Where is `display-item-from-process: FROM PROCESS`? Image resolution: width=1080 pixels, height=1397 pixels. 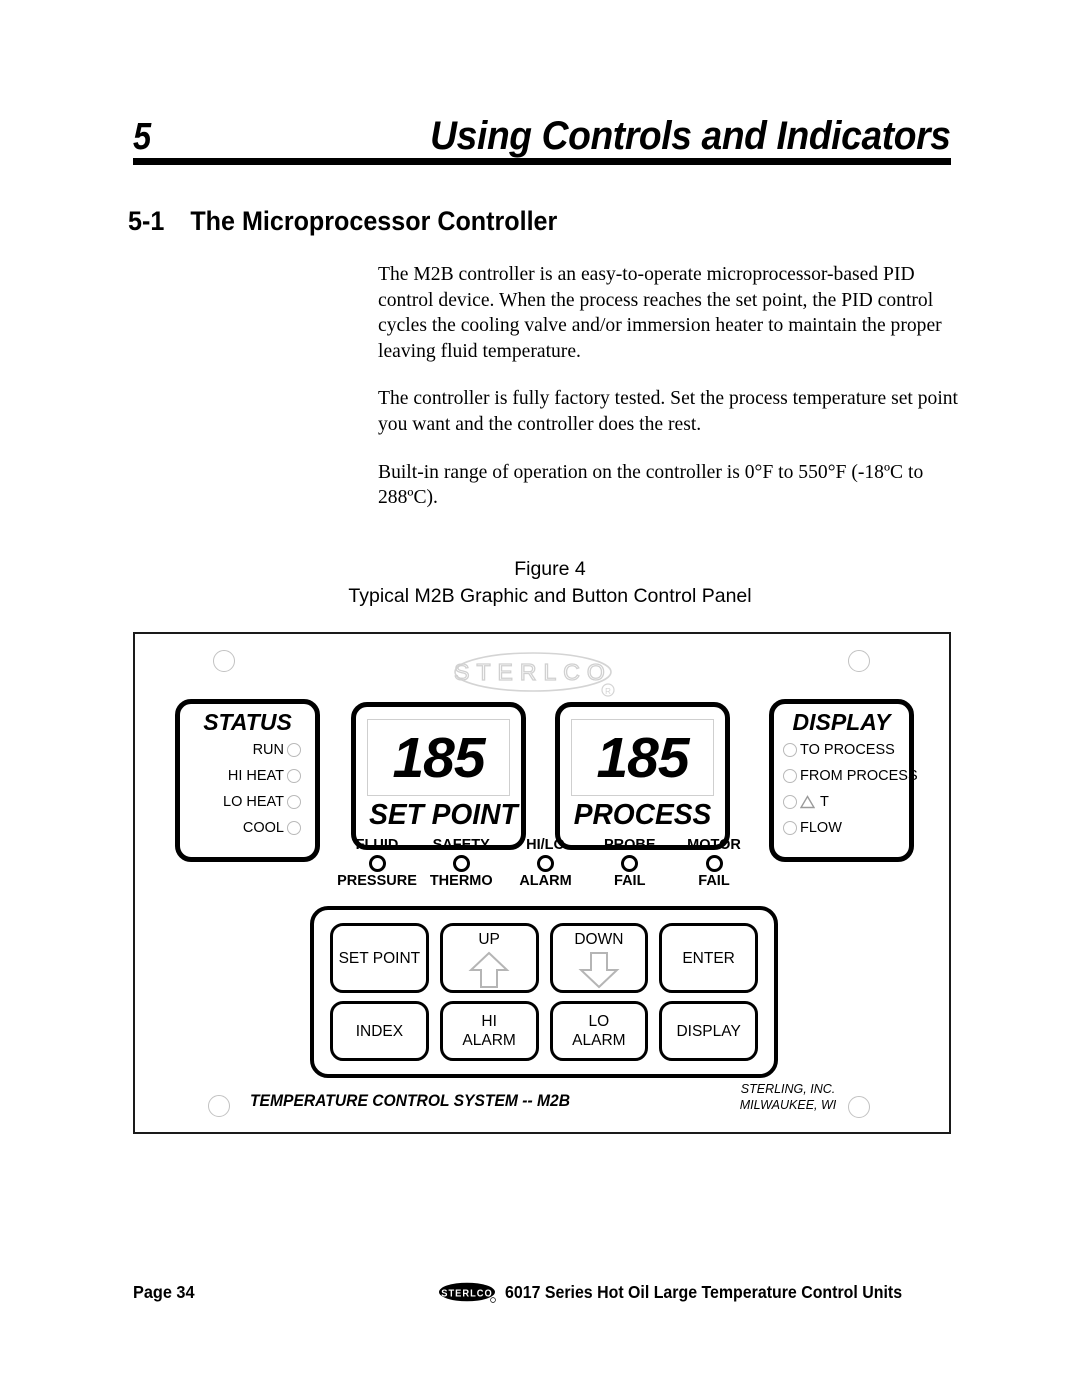
display-item-from-process: FROM PROCESS is located at coordinates (850, 775).